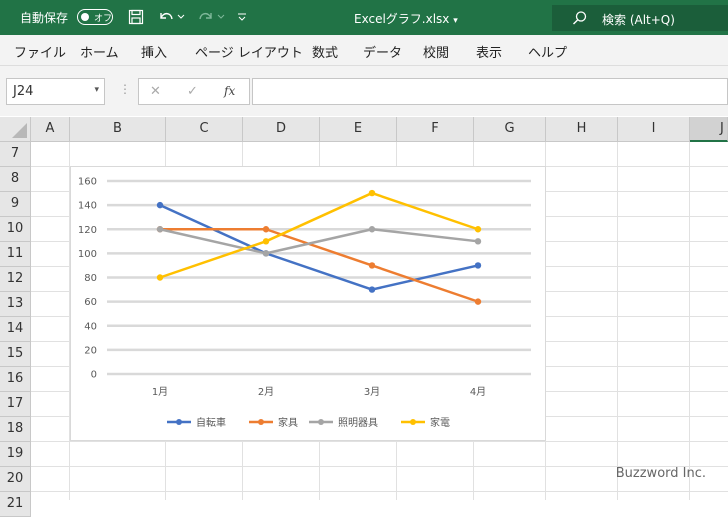 This screenshot has height=517, width=728. Describe the element at coordinates (85, 17) in the screenshot. I see `toggle-knob` at that location.